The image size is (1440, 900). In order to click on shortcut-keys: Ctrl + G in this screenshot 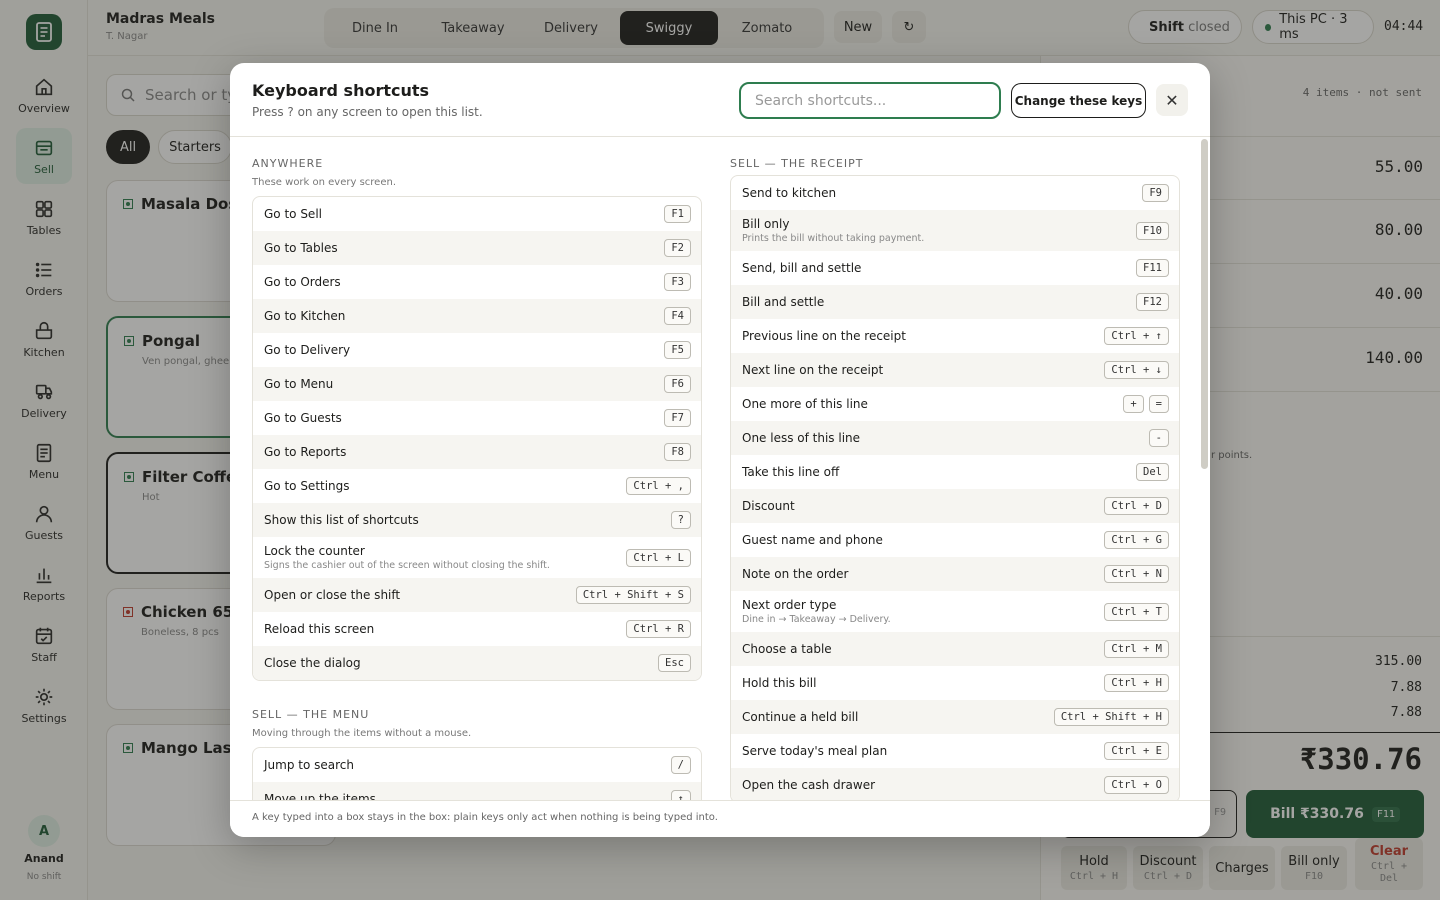, I will do `click(1136, 540)`.